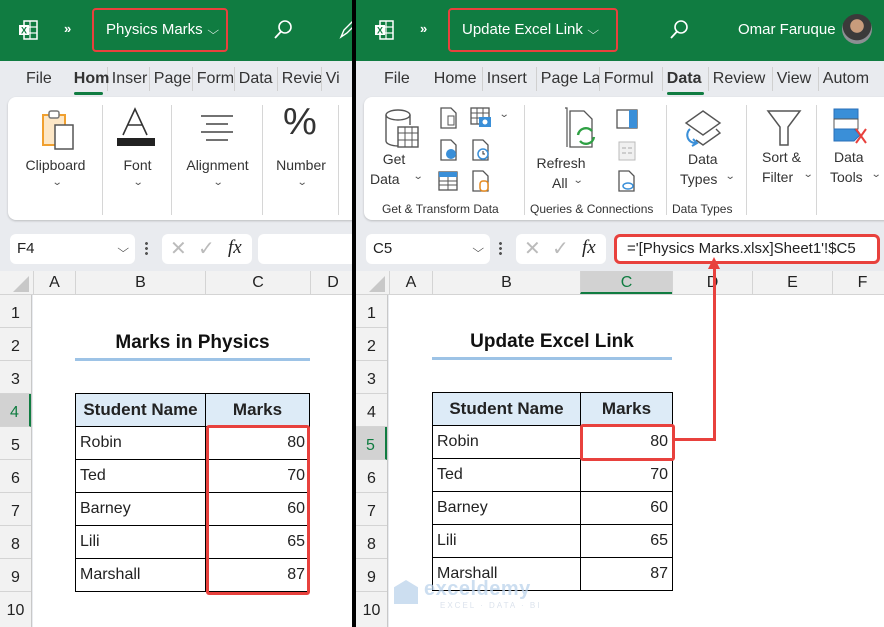 Image resolution: width=884 pixels, height=627 pixels. Describe the element at coordinates (55, 159) in the screenshot. I see `clipboard-group: Clipboard ⌄` at that location.